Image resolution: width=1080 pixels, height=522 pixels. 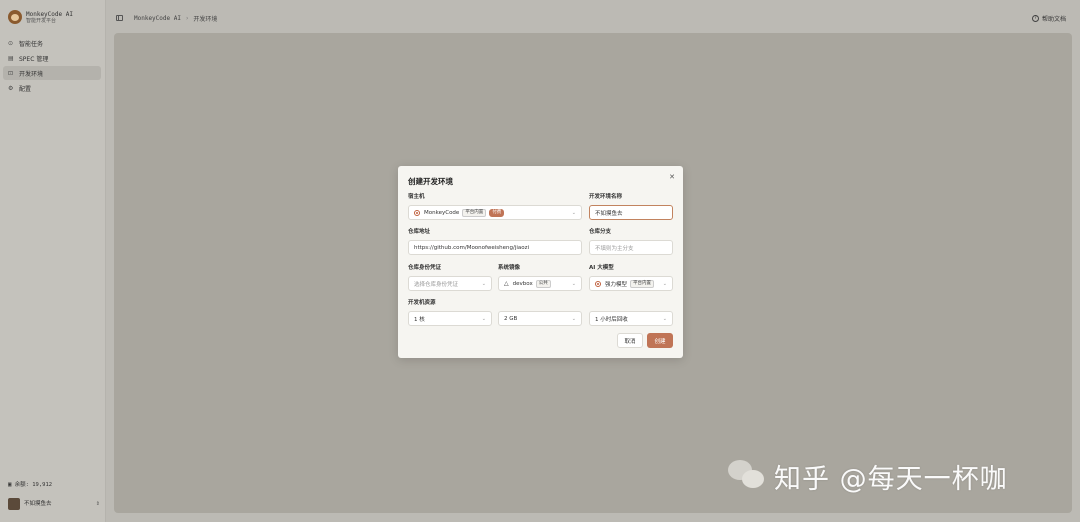 What do you see at coordinates (15, 17) in the screenshot?
I see `monkey-logo-icon` at bounding box center [15, 17].